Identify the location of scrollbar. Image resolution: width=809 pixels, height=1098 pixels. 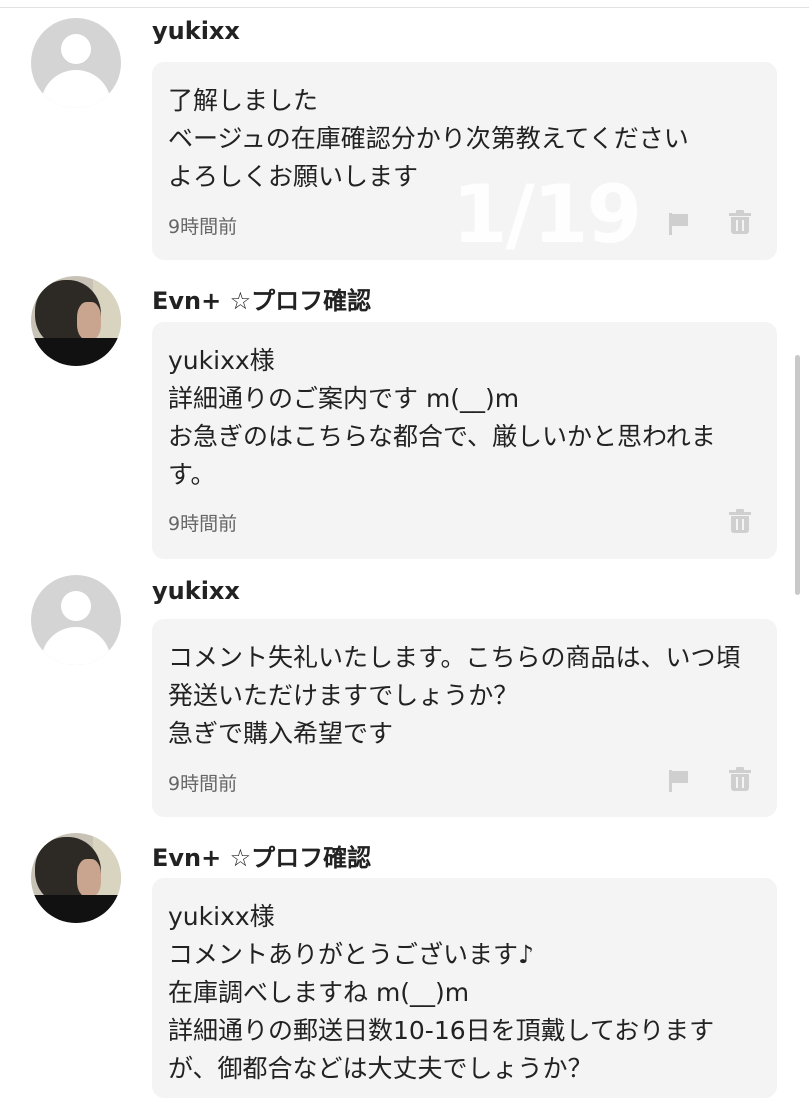
(797, 475).